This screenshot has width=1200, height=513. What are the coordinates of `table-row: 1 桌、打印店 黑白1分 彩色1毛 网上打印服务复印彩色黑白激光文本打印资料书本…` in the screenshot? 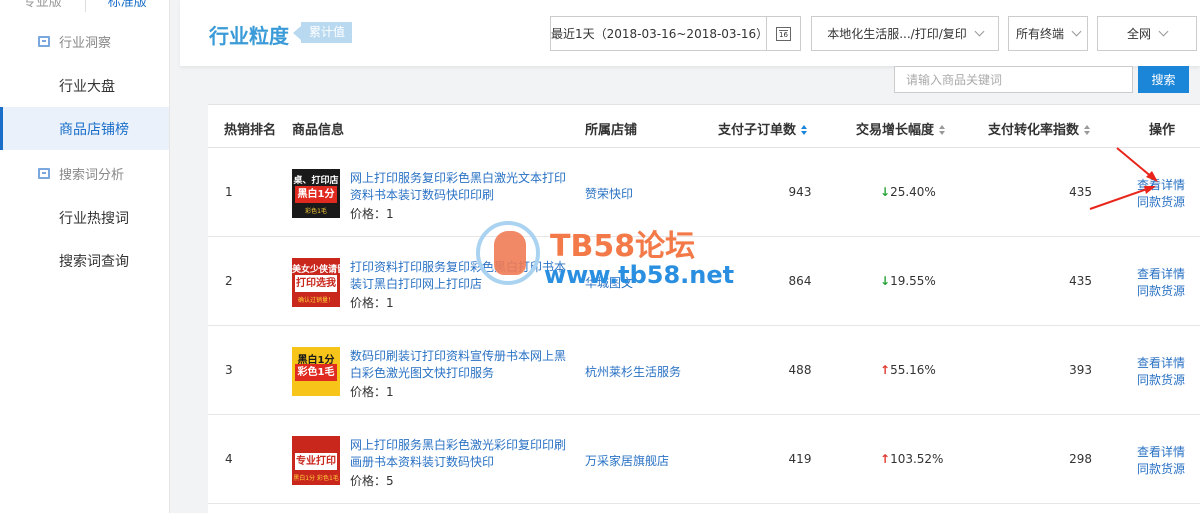 It's located at (704, 192).